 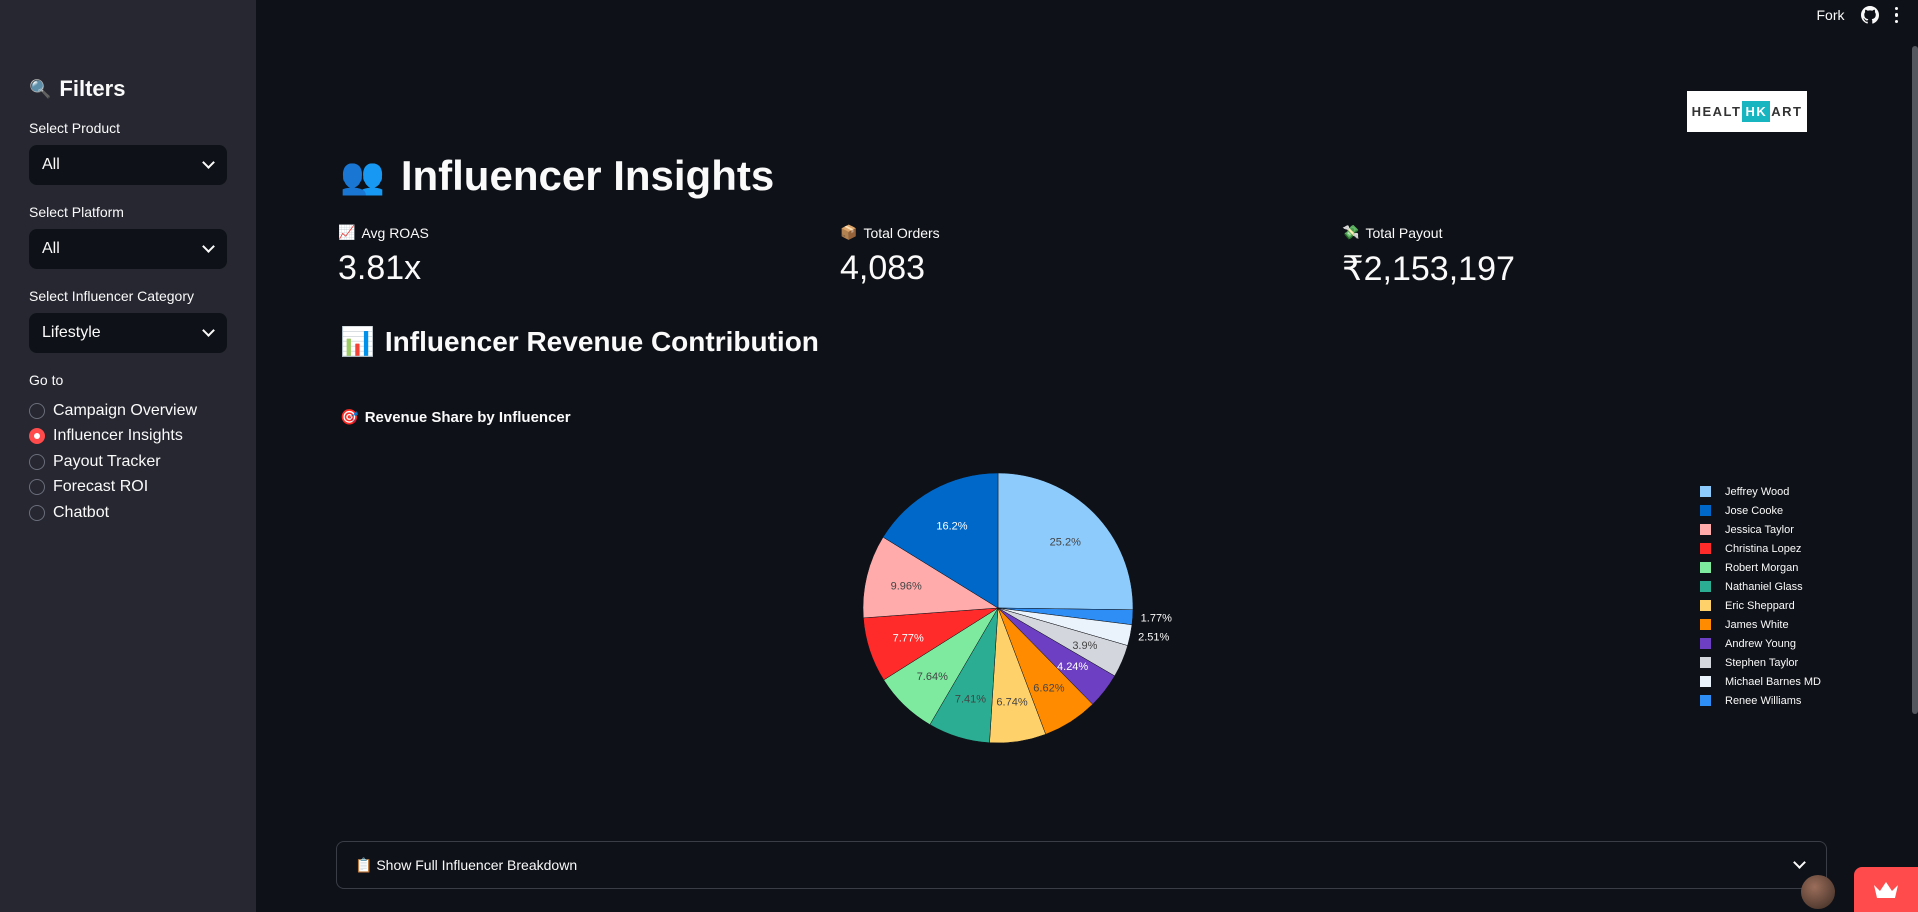 What do you see at coordinates (113, 411) in the screenshot?
I see `nav-campaign-overview: Campaign Overview` at bounding box center [113, 411].